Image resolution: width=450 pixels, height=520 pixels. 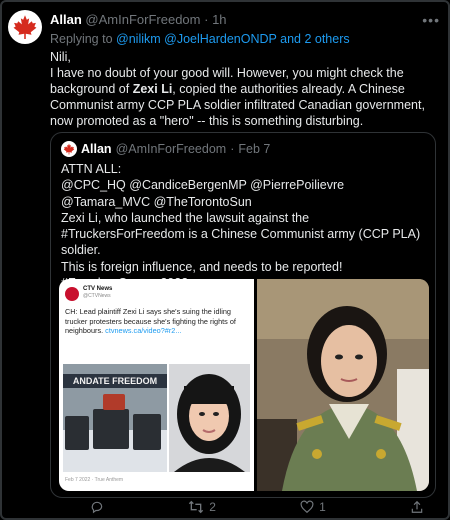 I want to click on author-handle: @AmInForFreedom, so click(x=142, y=19).